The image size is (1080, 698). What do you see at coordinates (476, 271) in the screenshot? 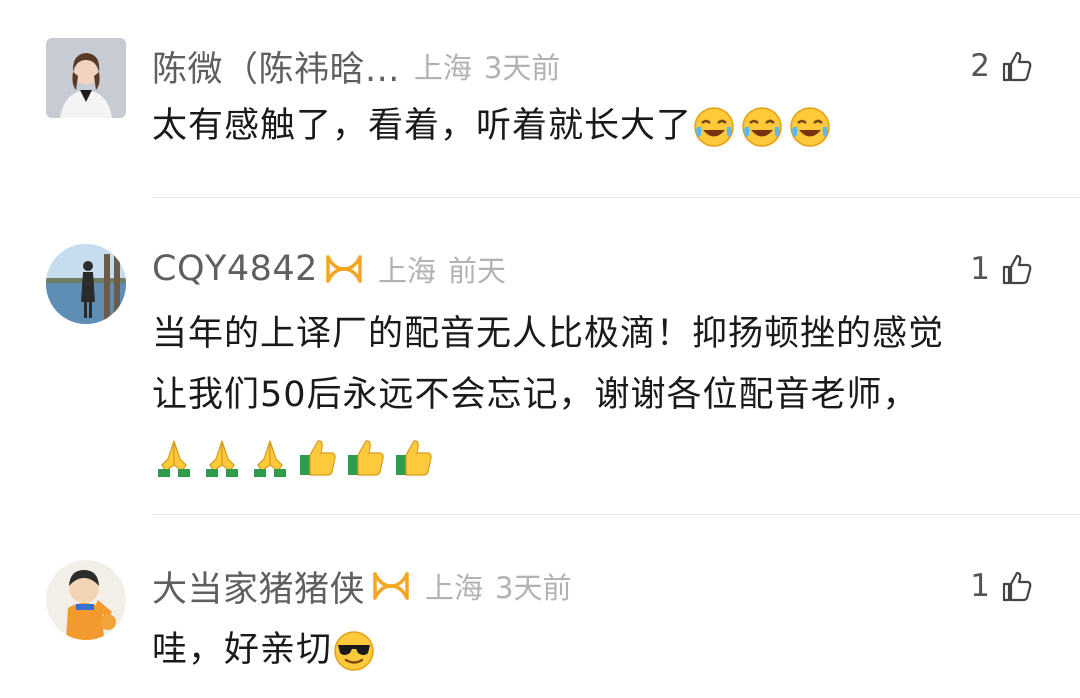
I see `timestamp: 前天` at bounding box center [476, 271].